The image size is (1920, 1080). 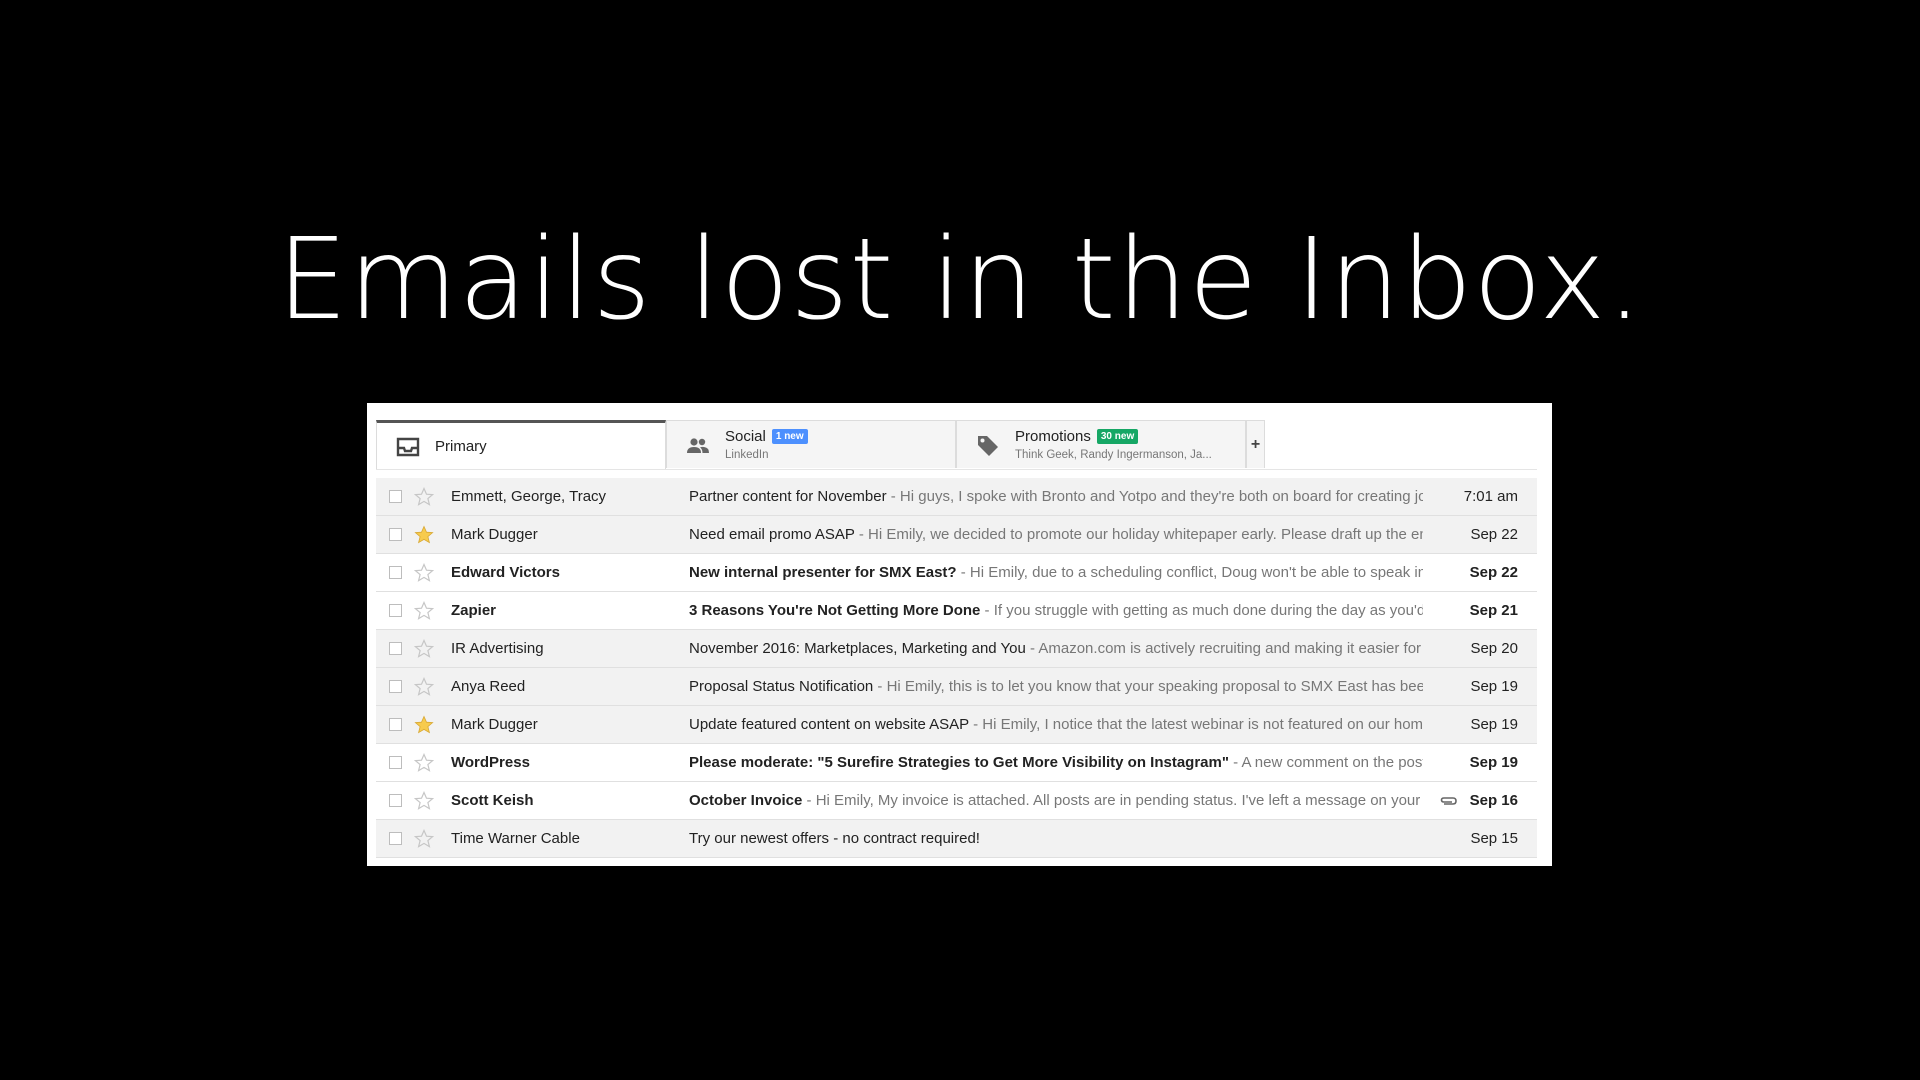 I want to click on tab-social-label-row: Social 1 new, so click(x=766, y=436).